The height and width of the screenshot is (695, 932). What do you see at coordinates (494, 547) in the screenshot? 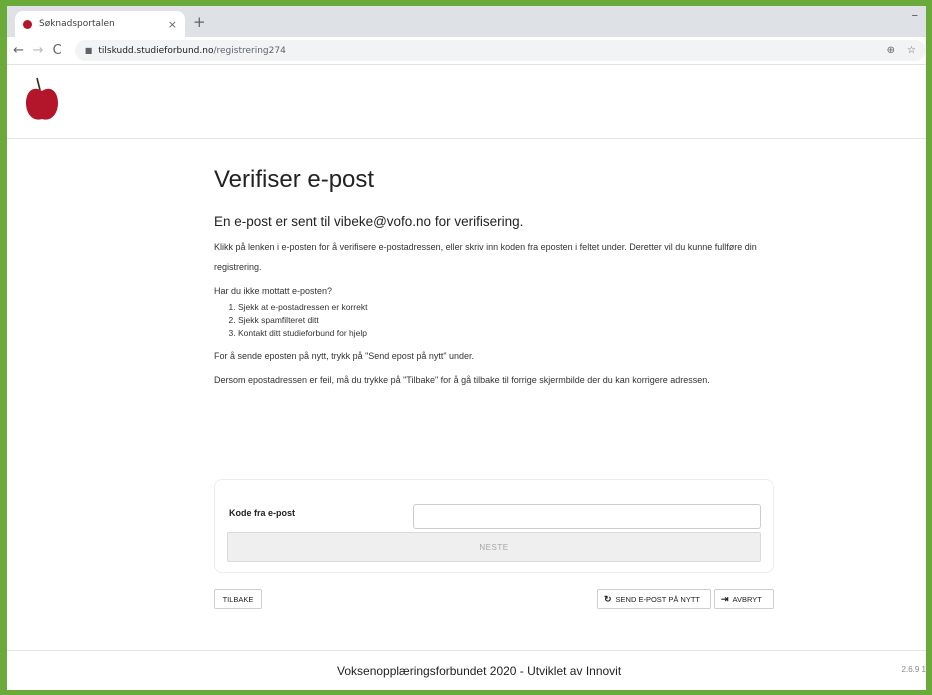
I see `next-button: NESTE` at bounding box center [494, 547].